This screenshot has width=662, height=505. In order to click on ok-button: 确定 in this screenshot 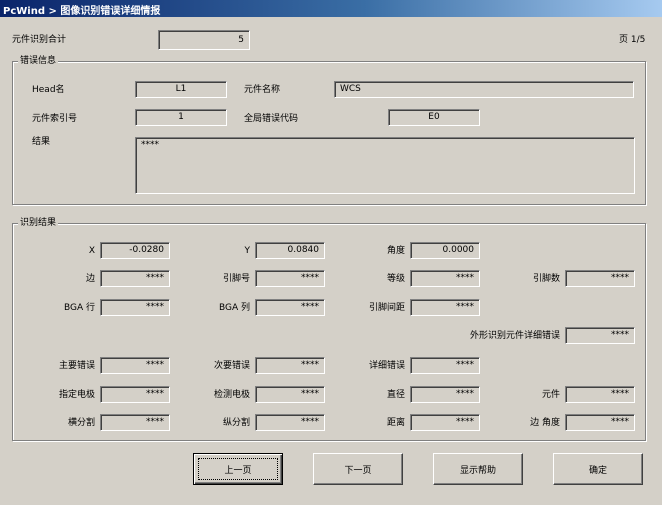, I will do `click(598, 469)`.